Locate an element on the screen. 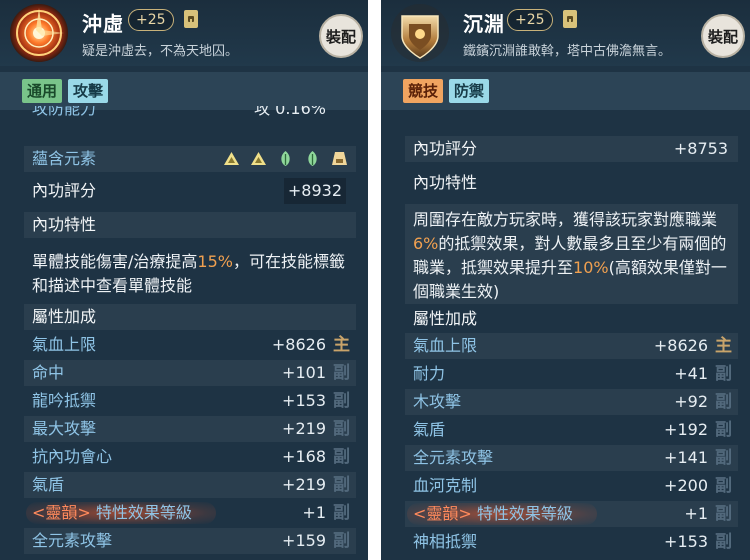 This screenshot has height=560, width=750. attr-row: 耐力 +41 副 is located at coordinates (571, 374).